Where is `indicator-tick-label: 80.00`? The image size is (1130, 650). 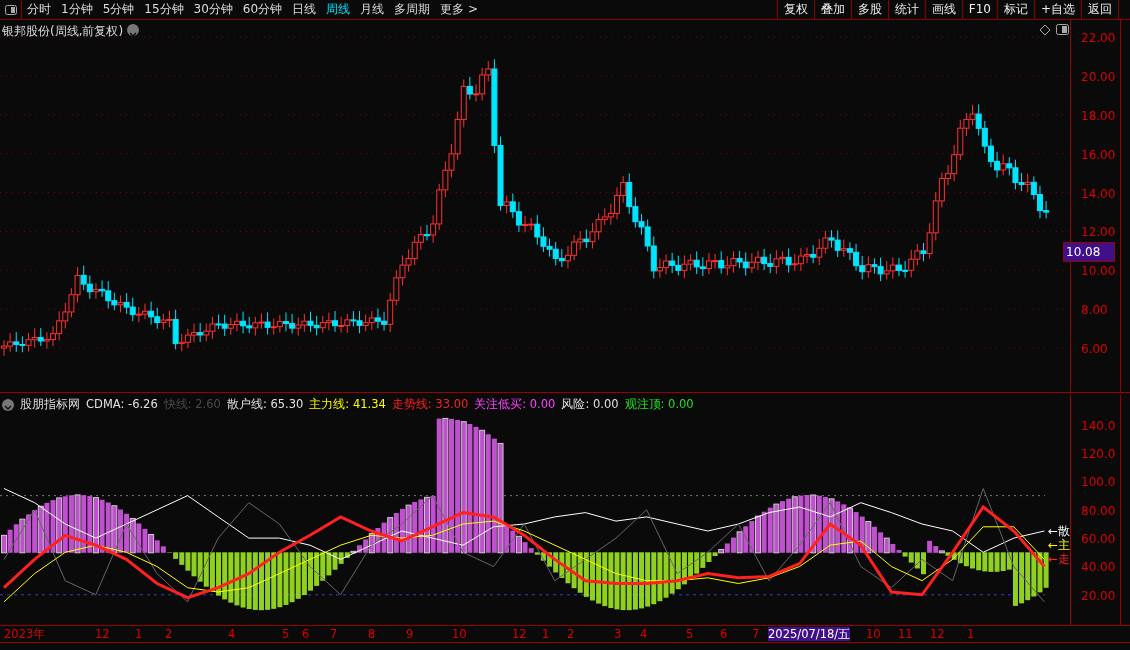 indicator-tick-label: 80.00 is located at coordinates (1098, 511).